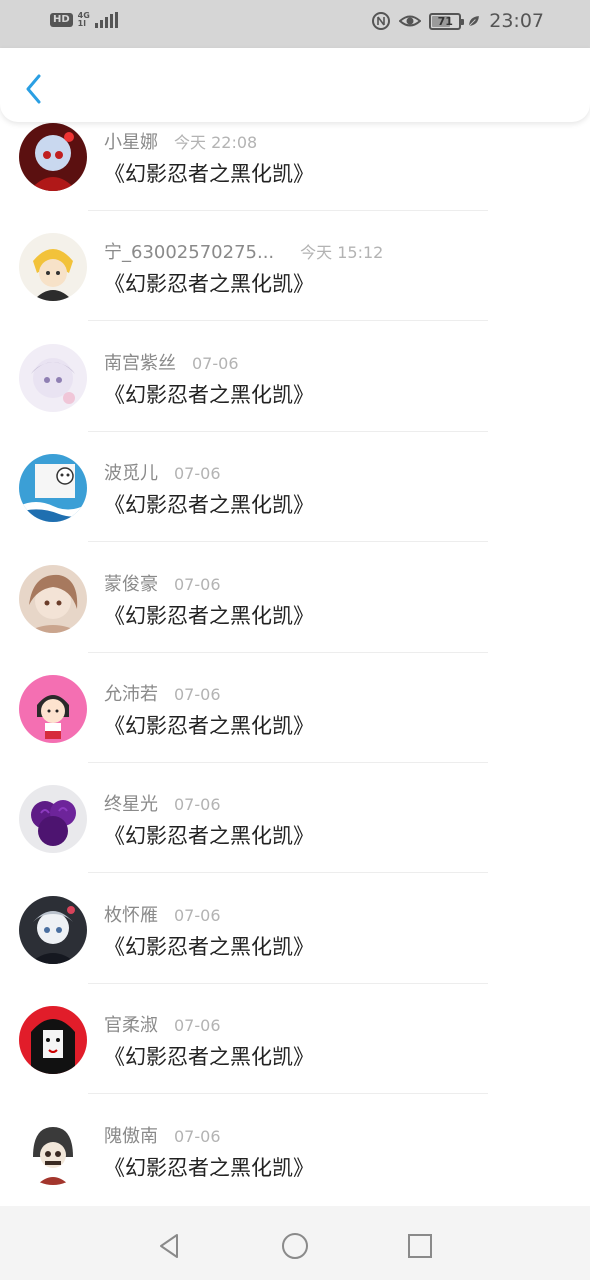 The width and height of the screenshot is (590, 1280). I want to click on message-item: 隗傲南 07-06 《幻影忍者之黑化凯》, so click(295, 1151).